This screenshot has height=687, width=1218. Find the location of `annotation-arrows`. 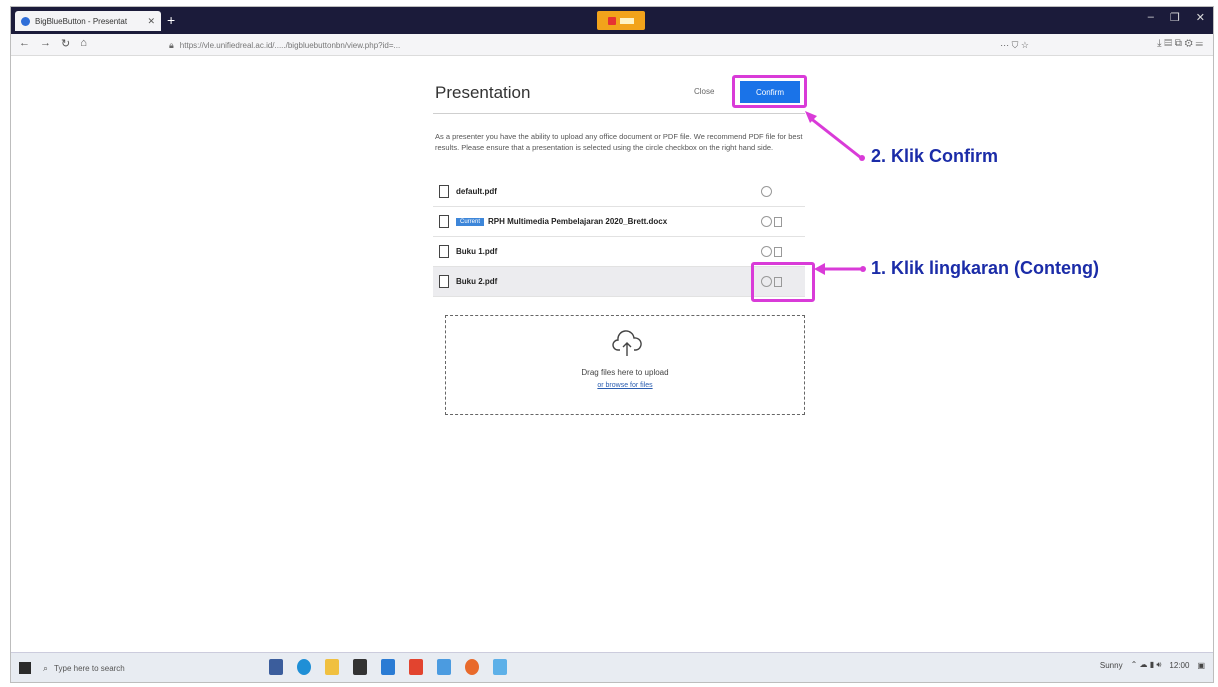

annotation-arrows is located at coordinates (835, 193).